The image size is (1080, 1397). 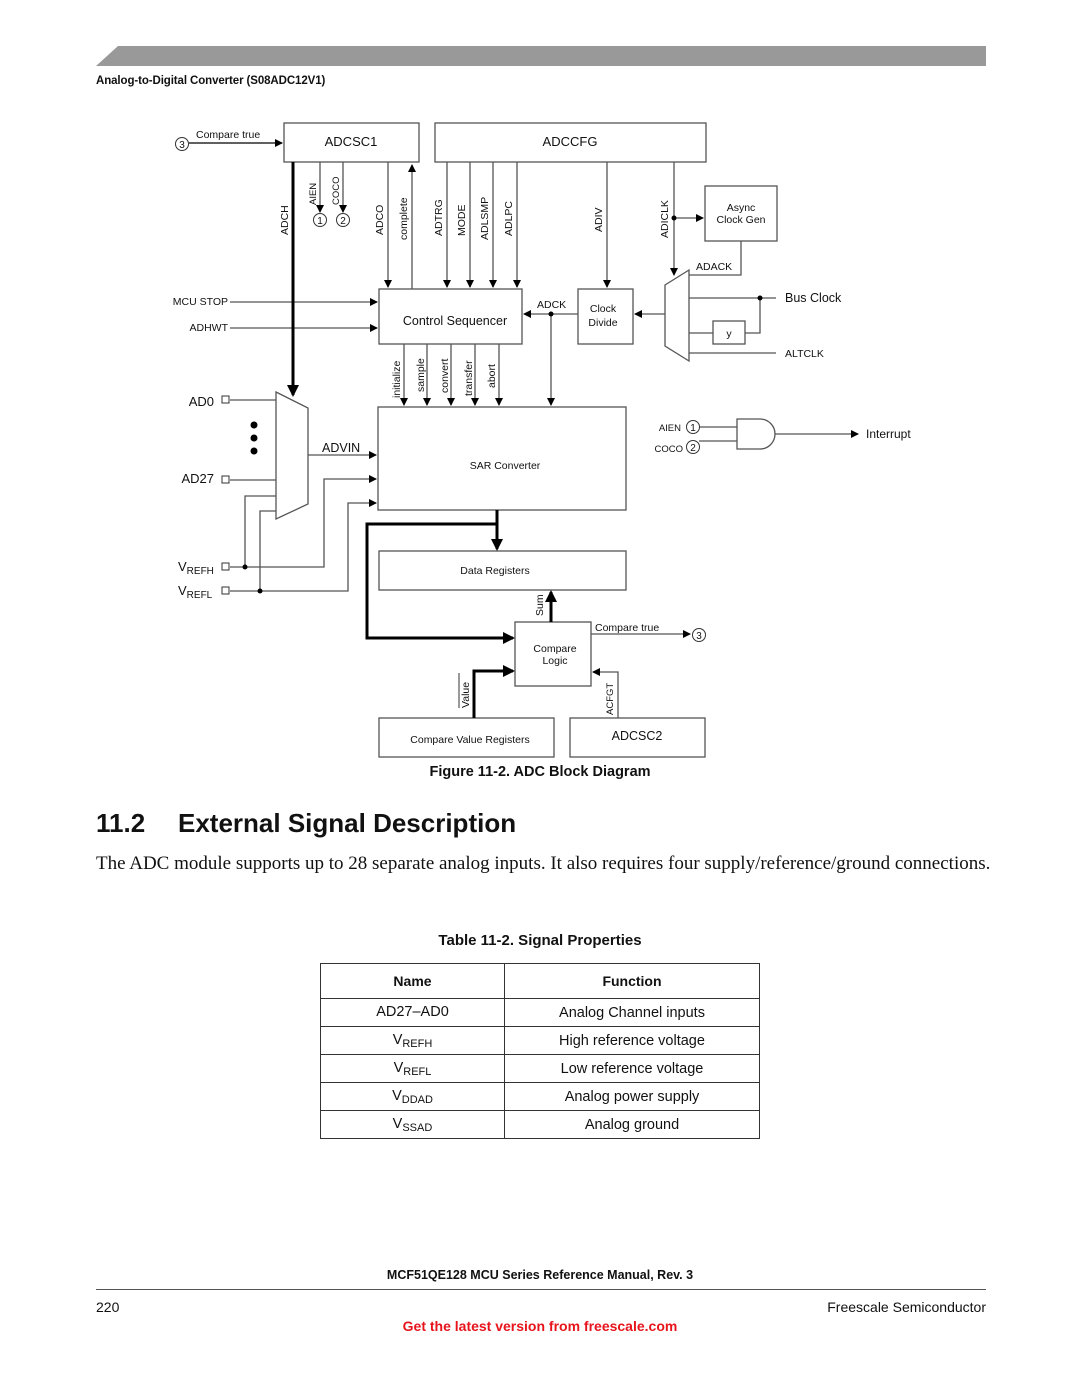 What do you see at coordinates (351, 141) in the screenshot?
I see `adcsc1-label: ADCSC1` at bounding box center [351, 141].